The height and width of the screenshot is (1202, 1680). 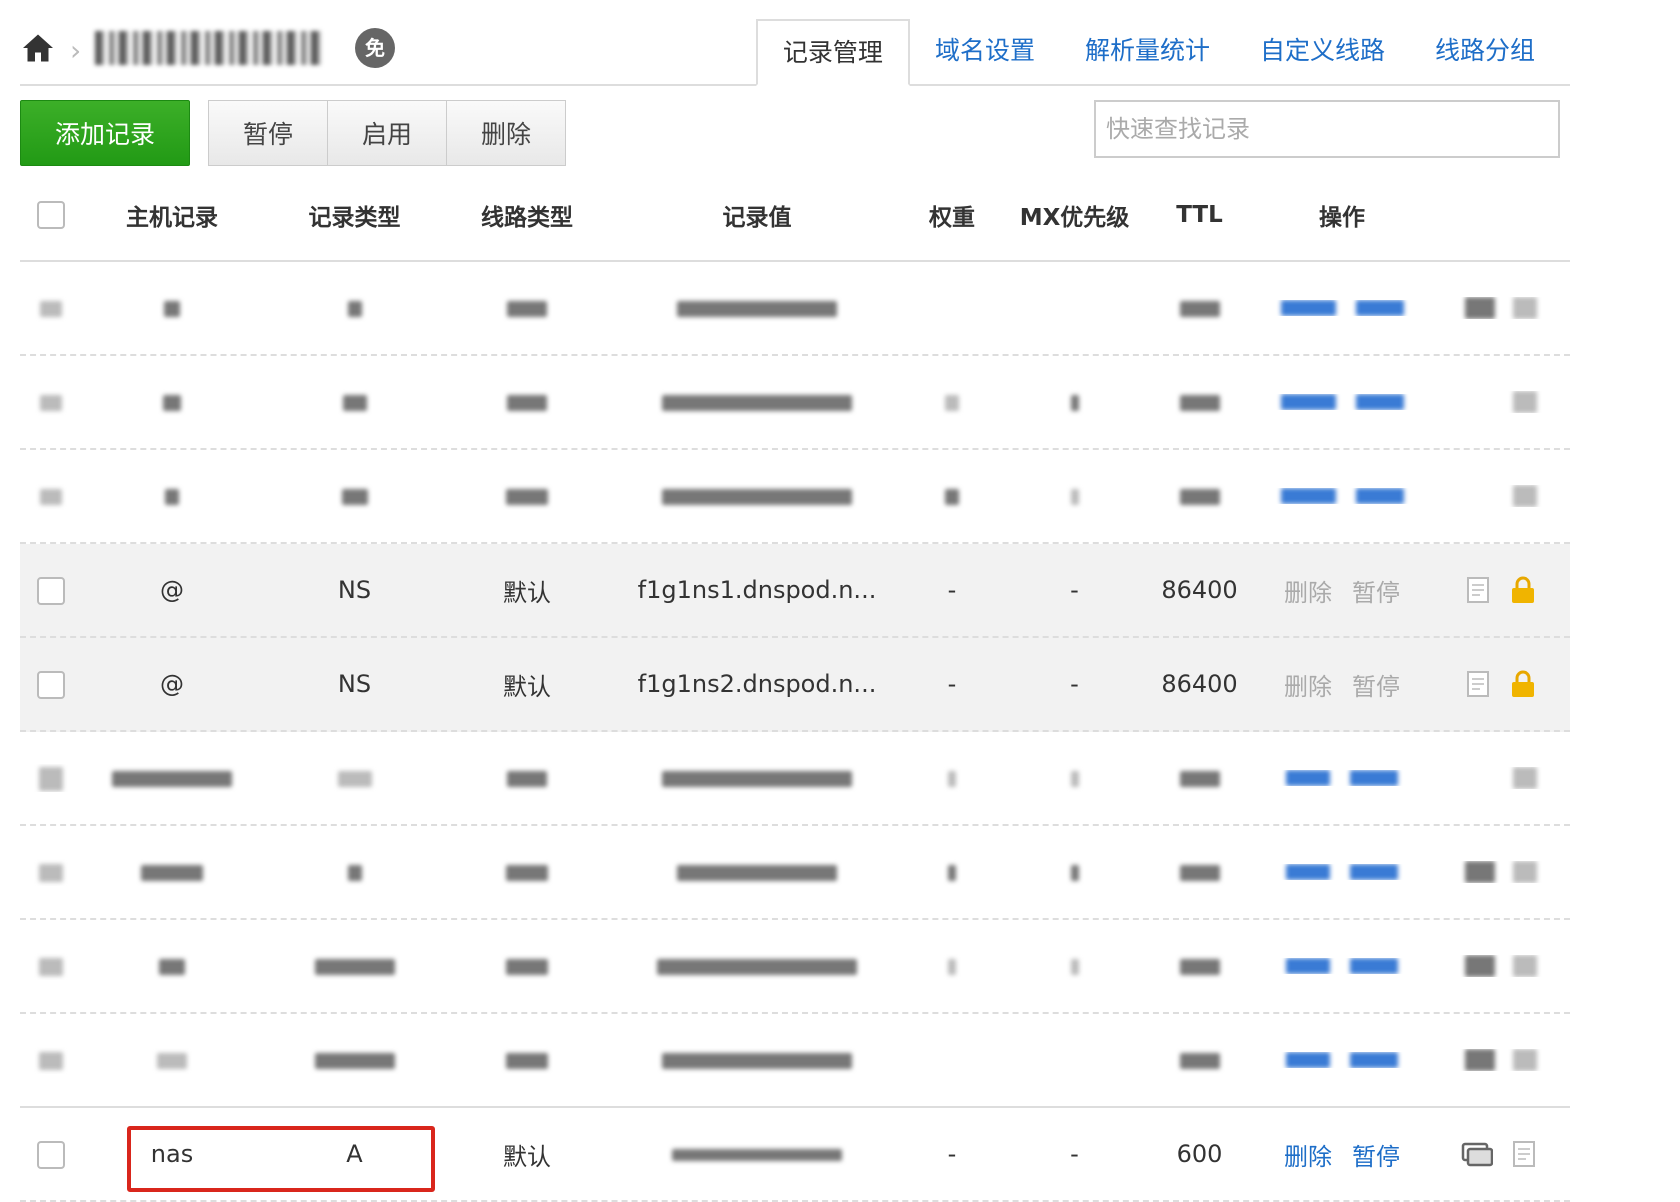 I want to click on add-record-button: 添加记录, so click(x=105, y=133).